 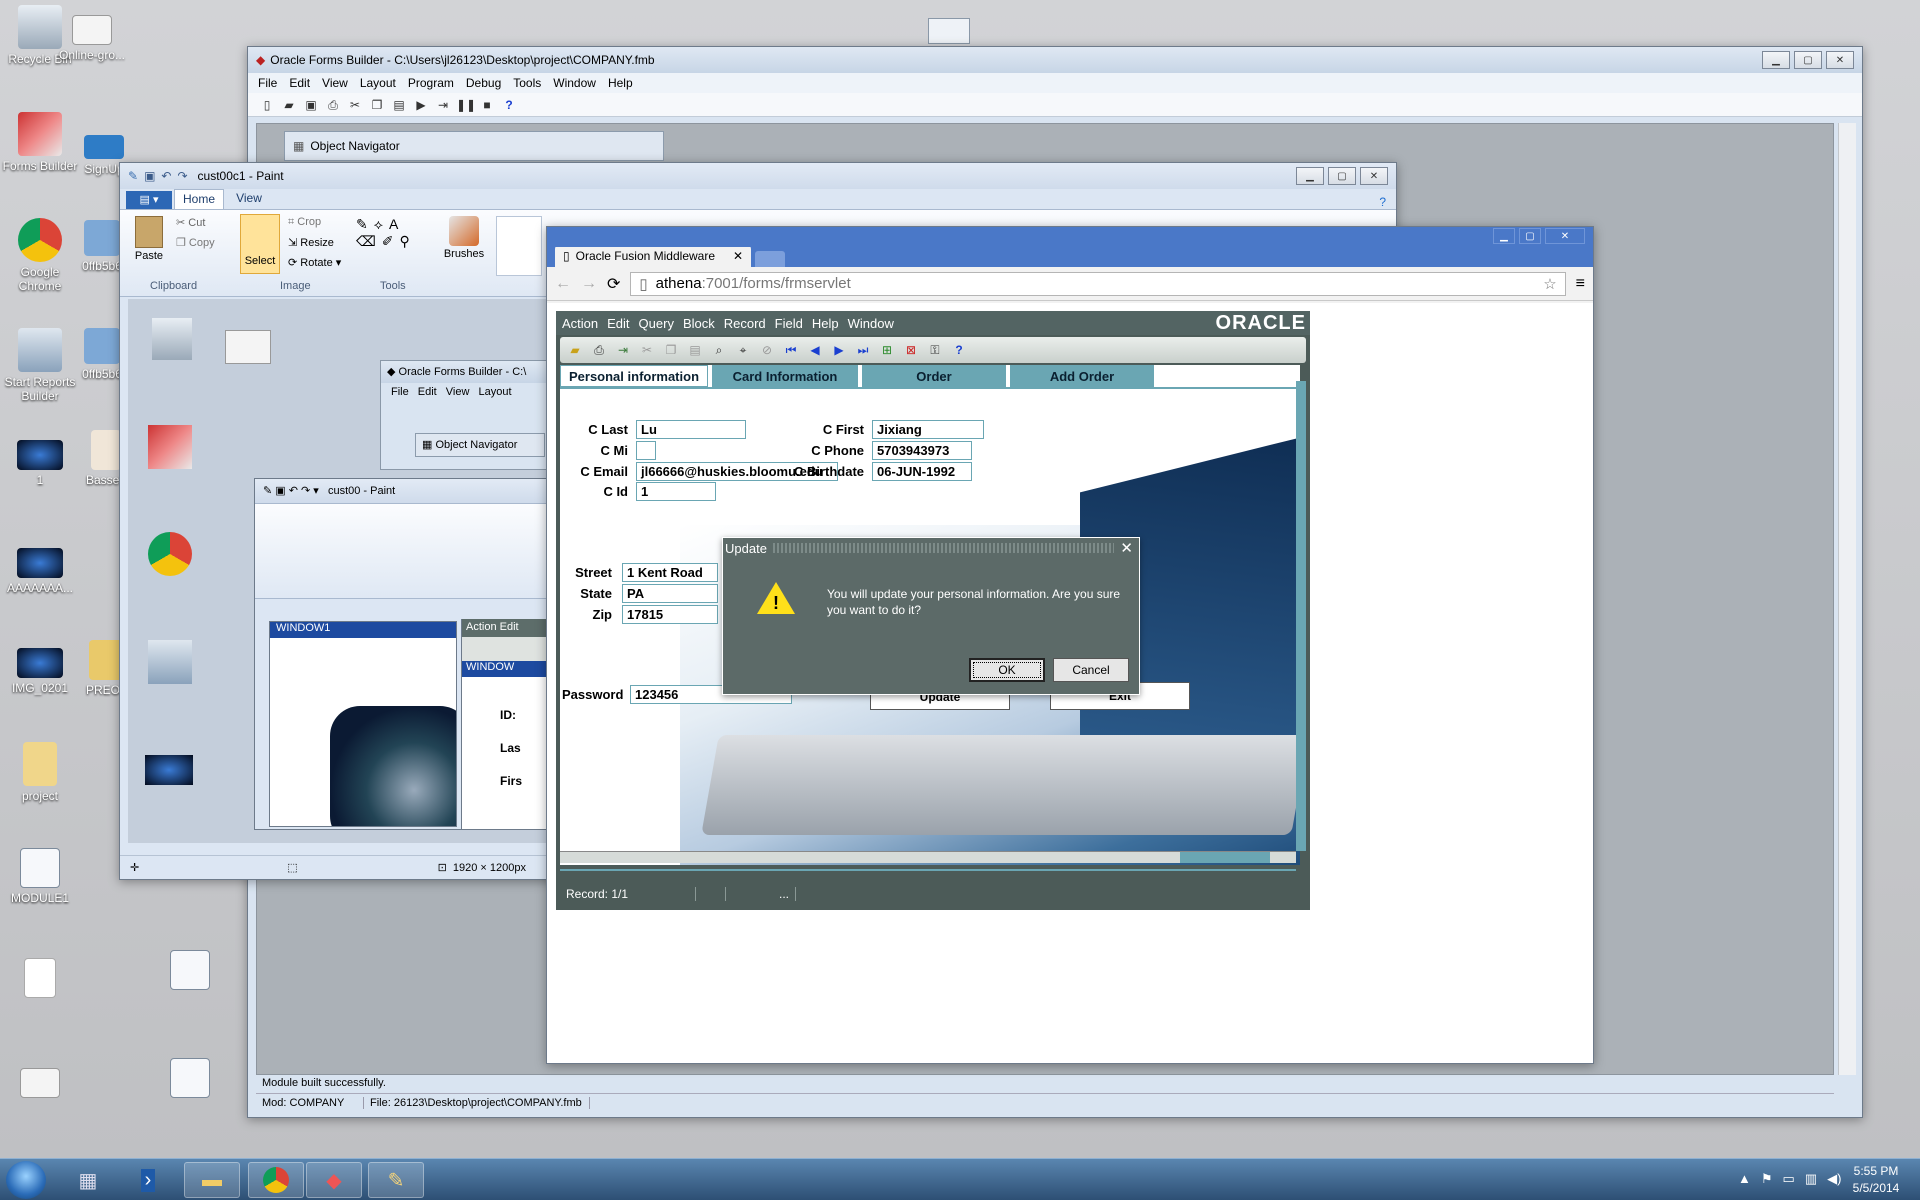 What do you see at coordinates (335, 83) in the screenshot?
I see `menu-view: View` at bounding box center [335, 83].